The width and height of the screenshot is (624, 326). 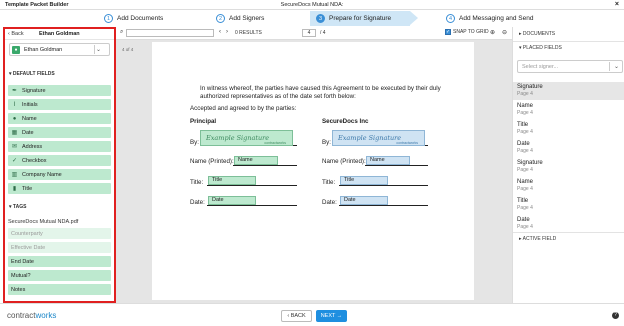 I want to click on placed-signature-field-principal: Example Signature contractworks, so click(x=246, y=138).